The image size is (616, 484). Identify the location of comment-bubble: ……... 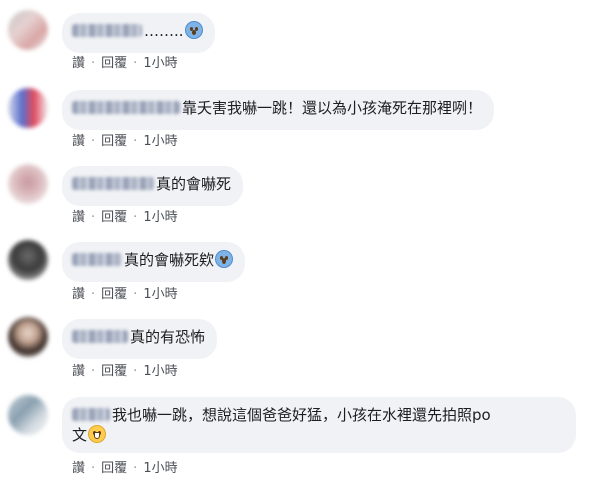
(138, 33).